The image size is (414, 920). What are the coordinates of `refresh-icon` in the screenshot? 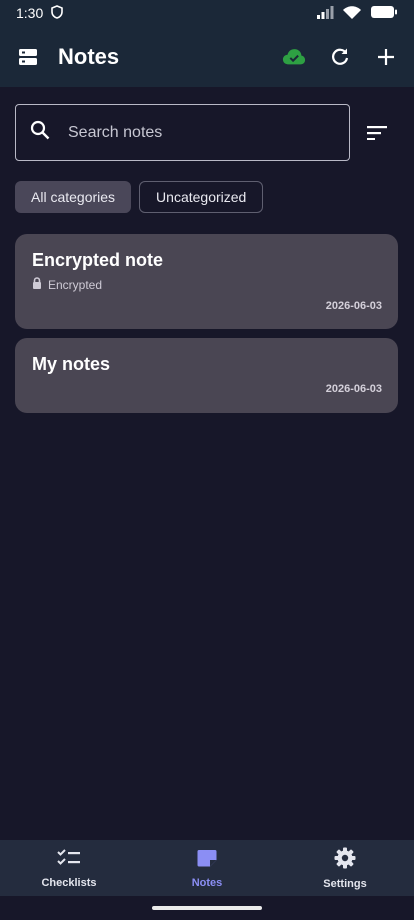 It's located at (340, 57).